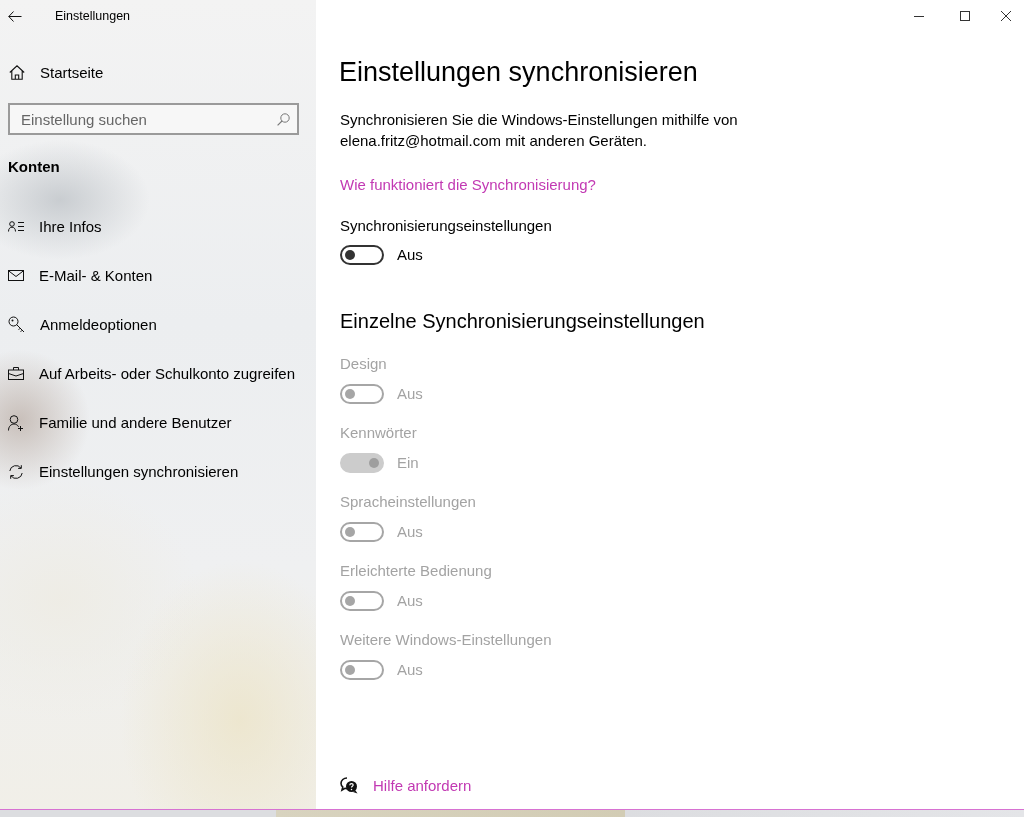  What do you see at coordinates (16, 226) in the screenshot?
I see `person-list-icon` at bounding box center [16, 226].